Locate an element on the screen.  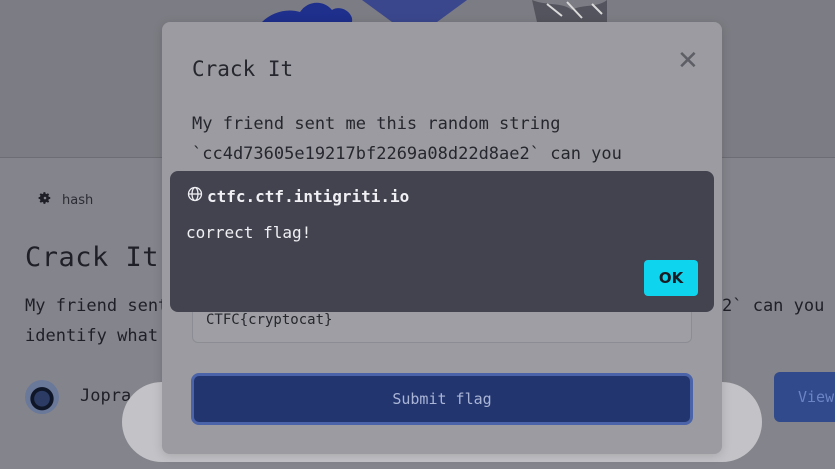
alert-origin-text: ctfc.ctf.intigriti.io is located at coordinates (308, 196).